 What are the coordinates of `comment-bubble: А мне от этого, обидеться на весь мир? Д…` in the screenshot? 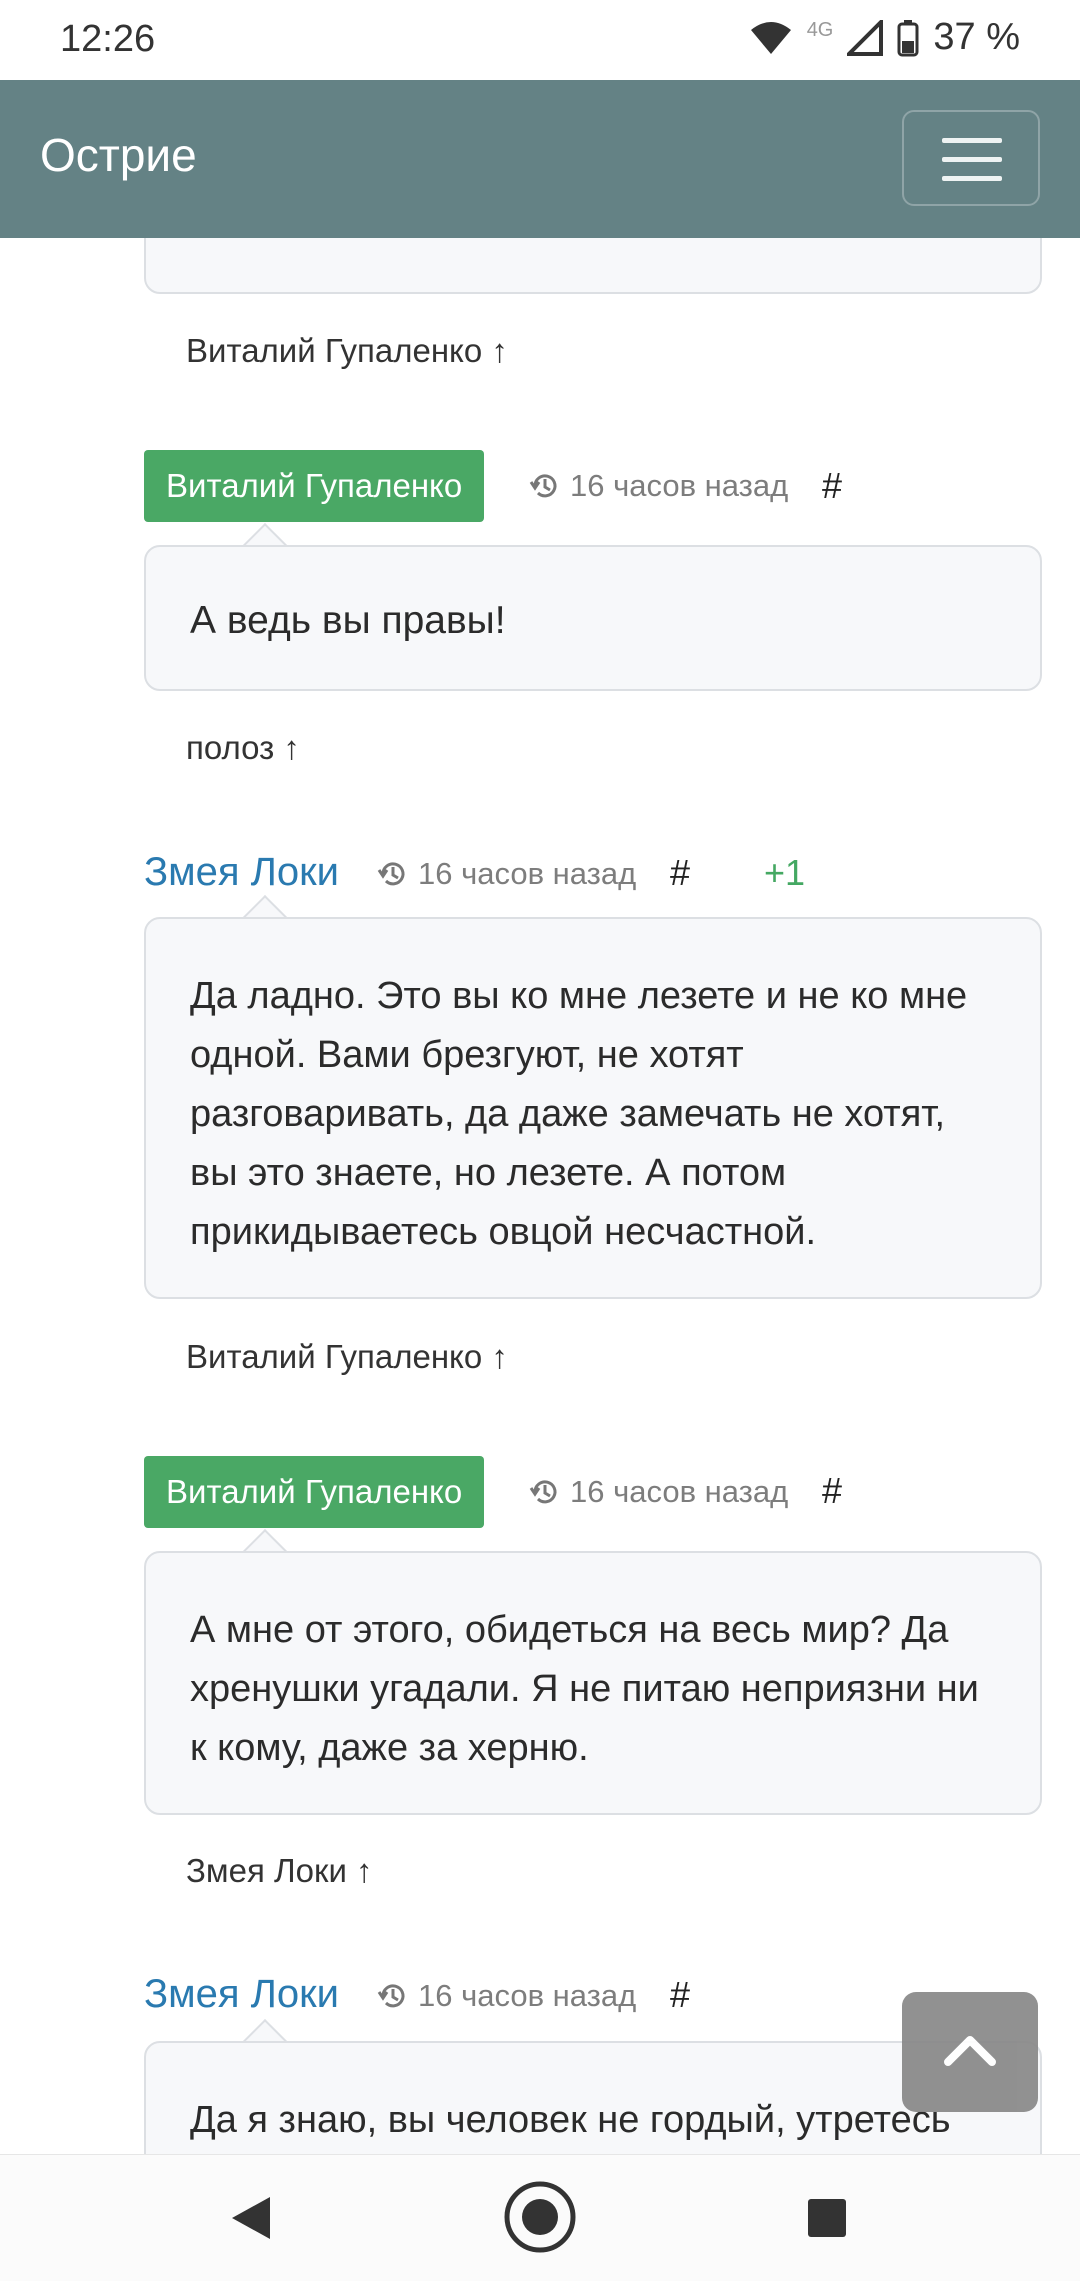 It's located at (593, 1683).